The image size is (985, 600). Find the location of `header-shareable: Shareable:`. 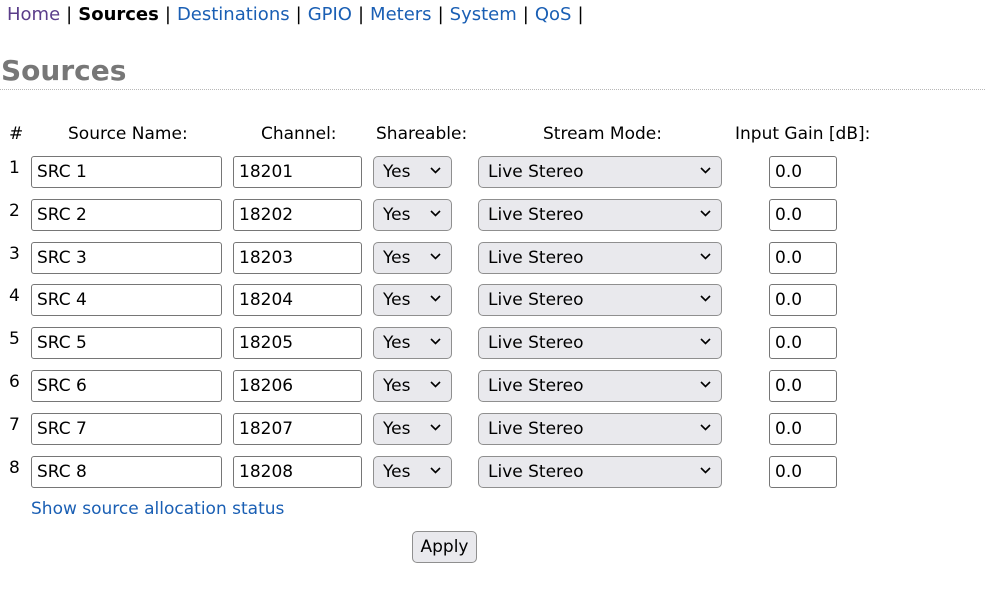

header-shareable: Shareable: is located at coordinates (422, 134).